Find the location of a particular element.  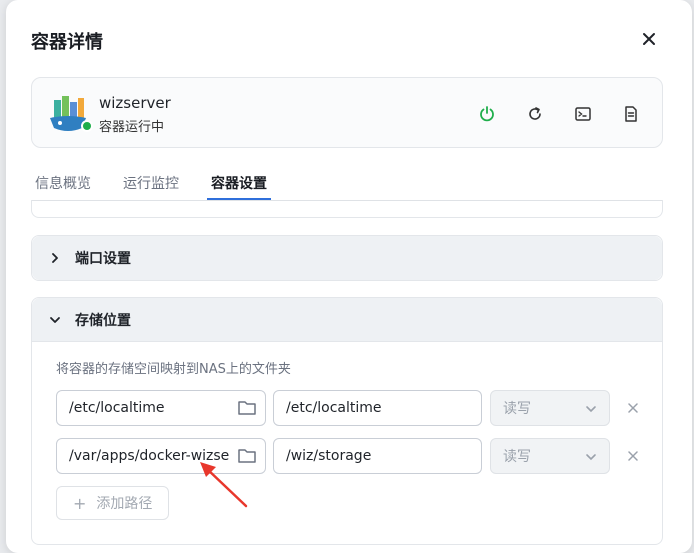

folder-icon is located at coordinates (247, 408).